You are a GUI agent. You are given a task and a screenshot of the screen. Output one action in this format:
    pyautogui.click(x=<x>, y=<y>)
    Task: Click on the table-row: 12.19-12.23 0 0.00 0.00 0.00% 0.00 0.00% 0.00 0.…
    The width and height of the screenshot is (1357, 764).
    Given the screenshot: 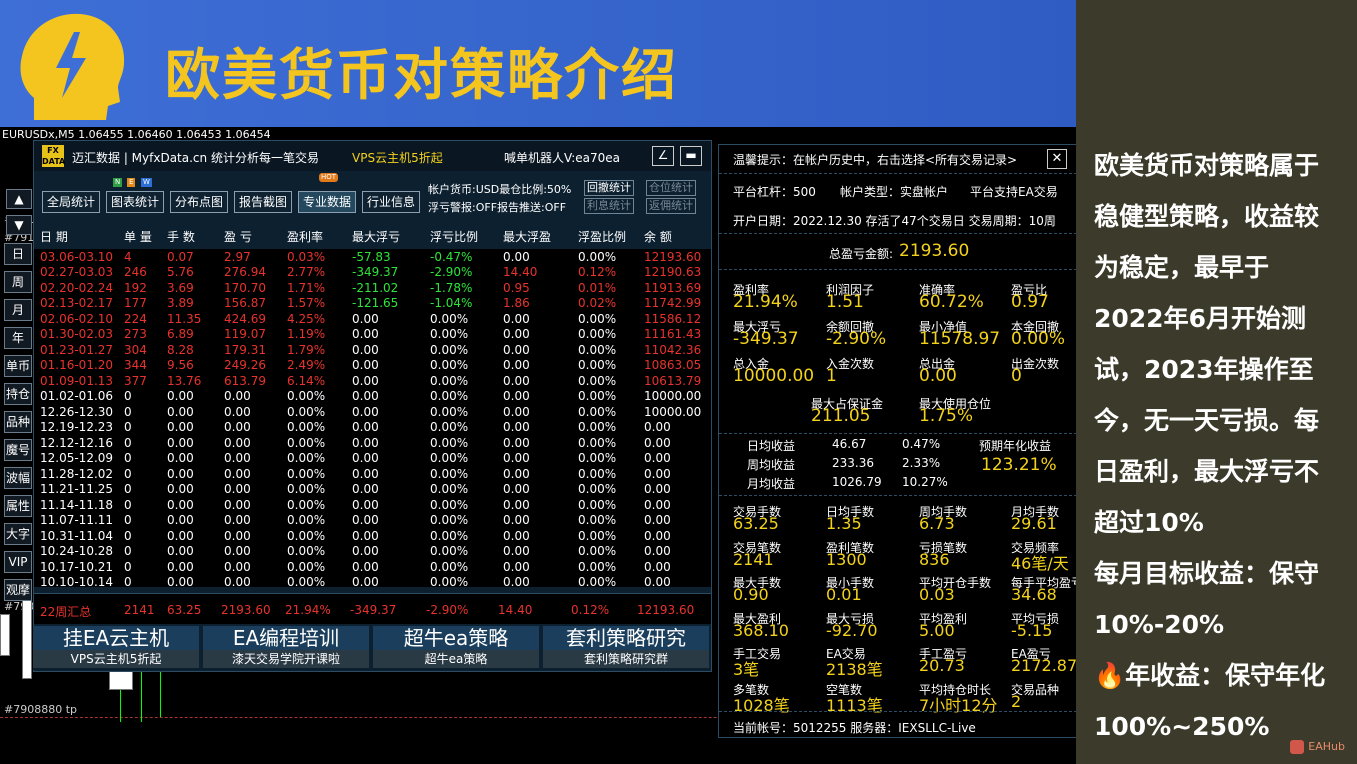 What is the action you would take?
    pyautogui.click(x=370, y=428)
    